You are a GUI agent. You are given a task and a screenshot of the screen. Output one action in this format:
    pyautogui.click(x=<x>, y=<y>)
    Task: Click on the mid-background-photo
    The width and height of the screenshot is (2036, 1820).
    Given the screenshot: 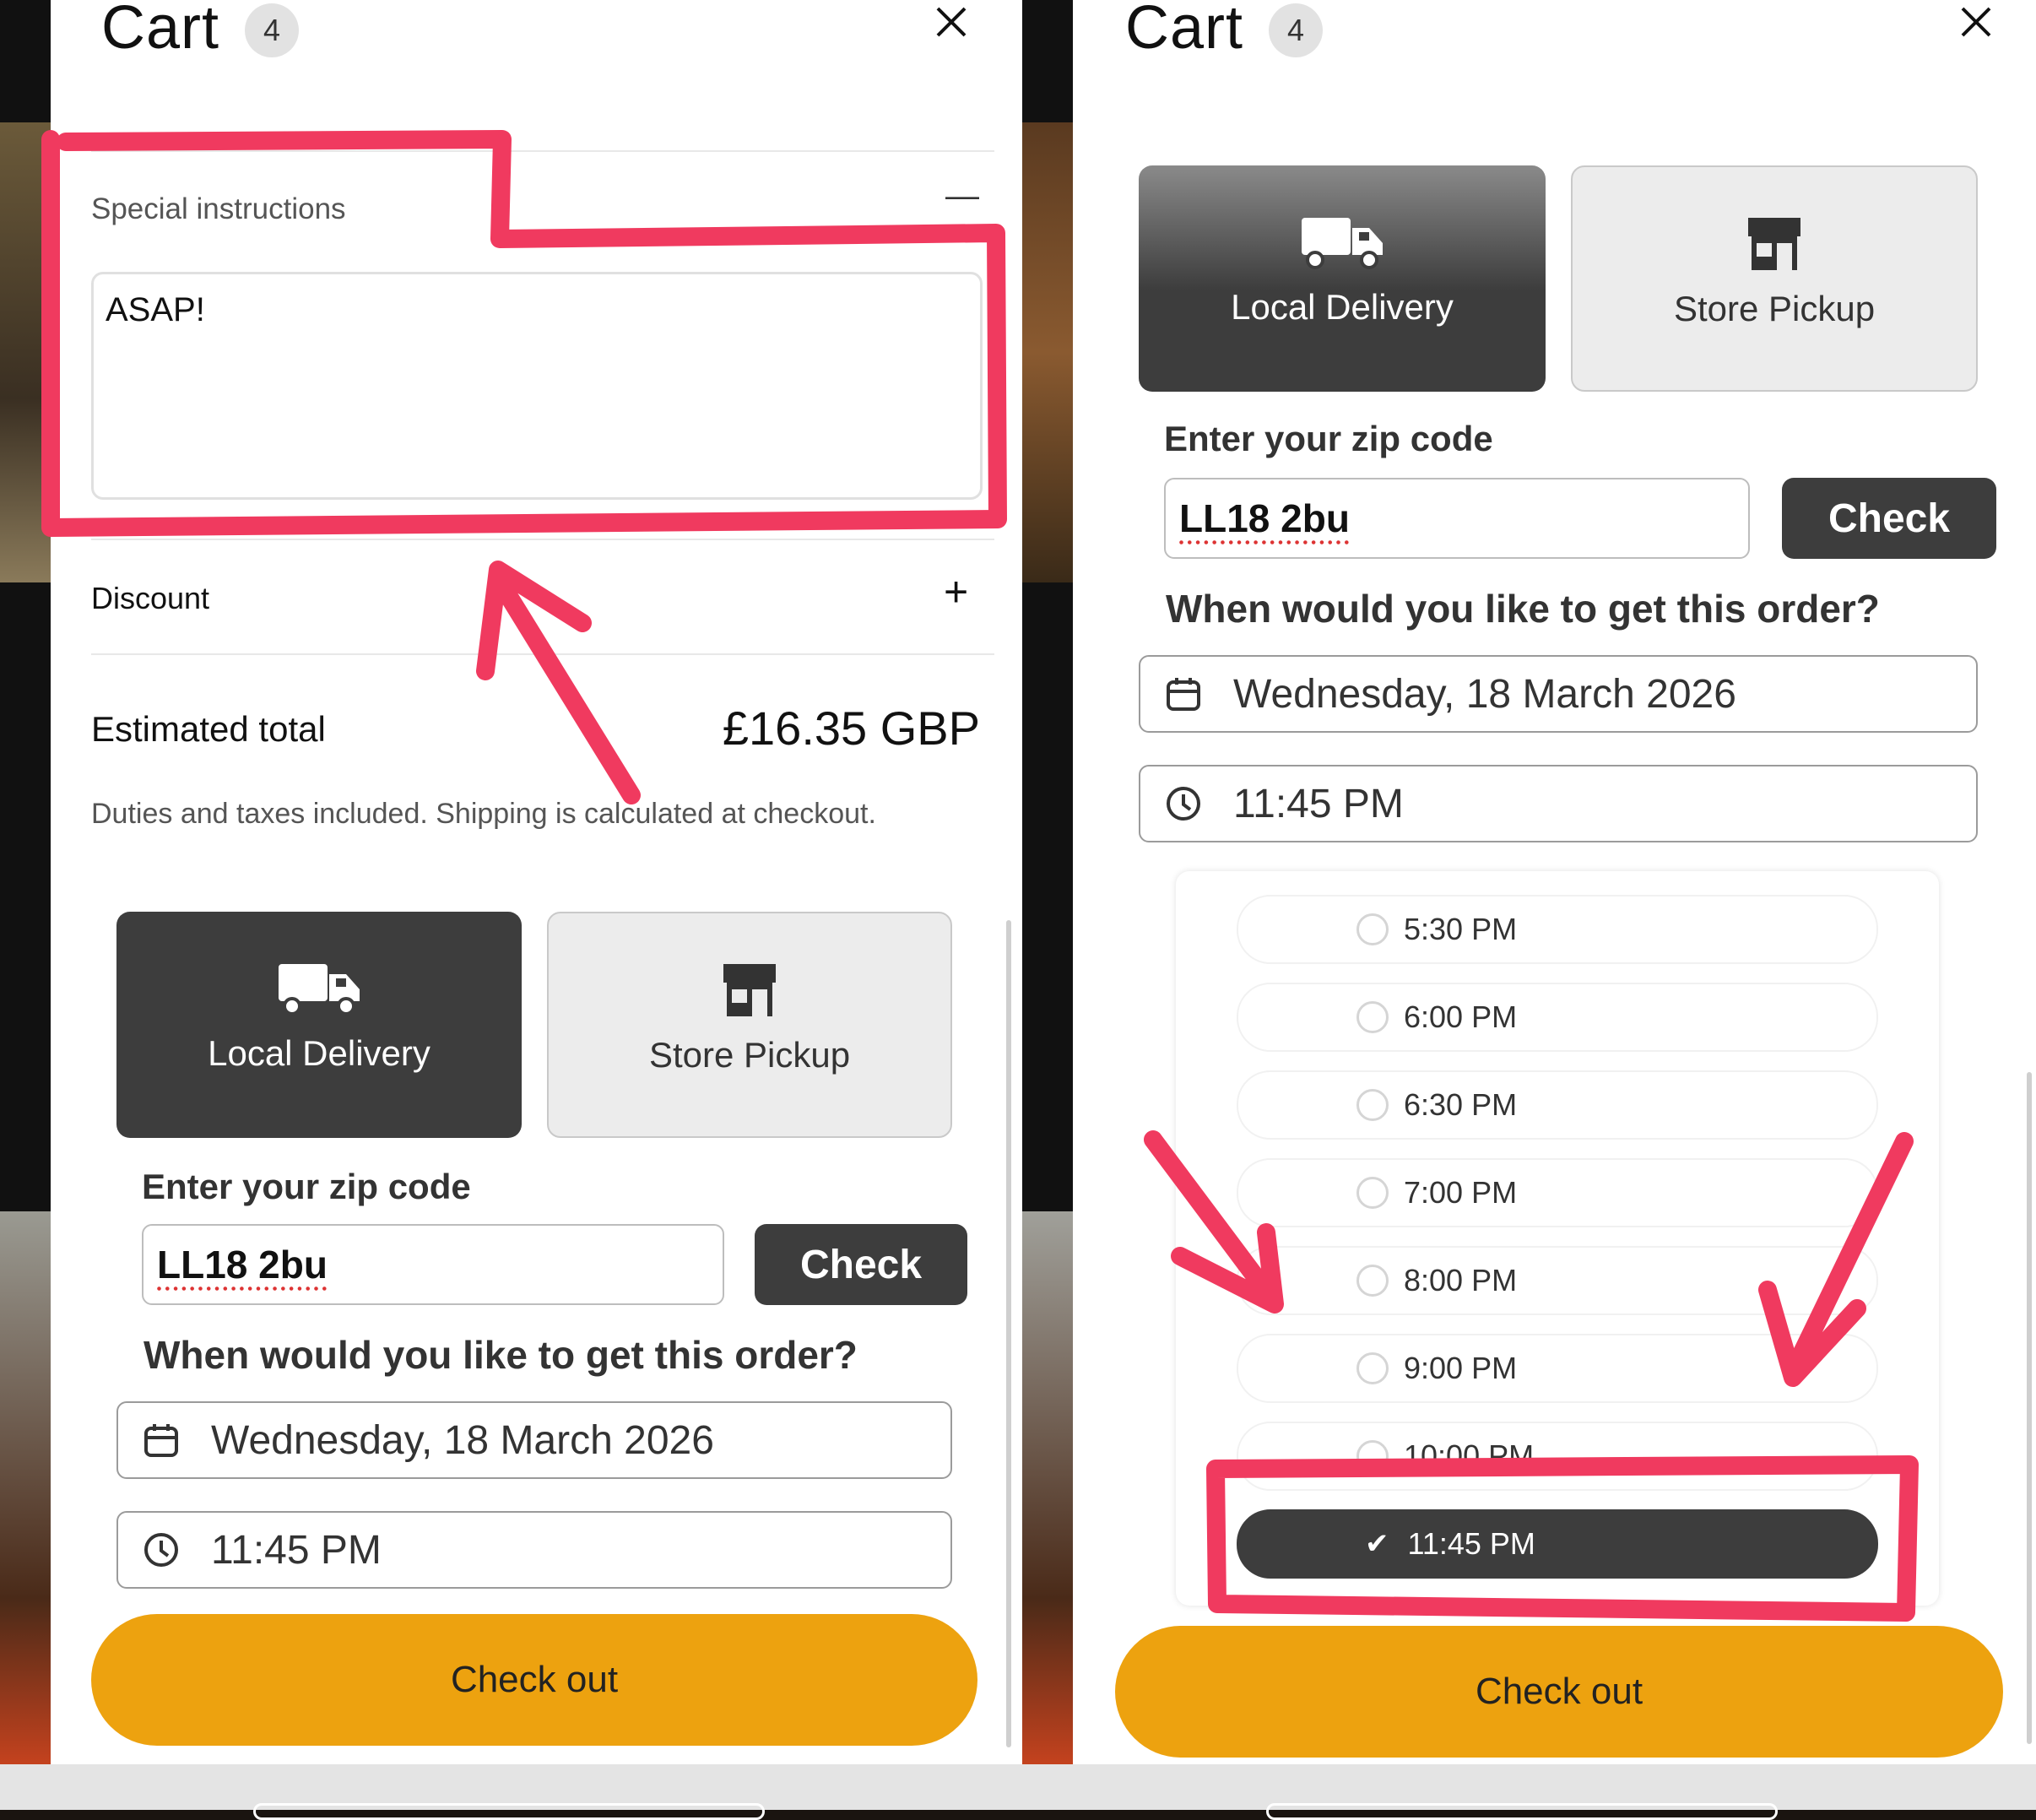 What is the action you would take?
    pyautogui.click(x=1047, y=352)
    